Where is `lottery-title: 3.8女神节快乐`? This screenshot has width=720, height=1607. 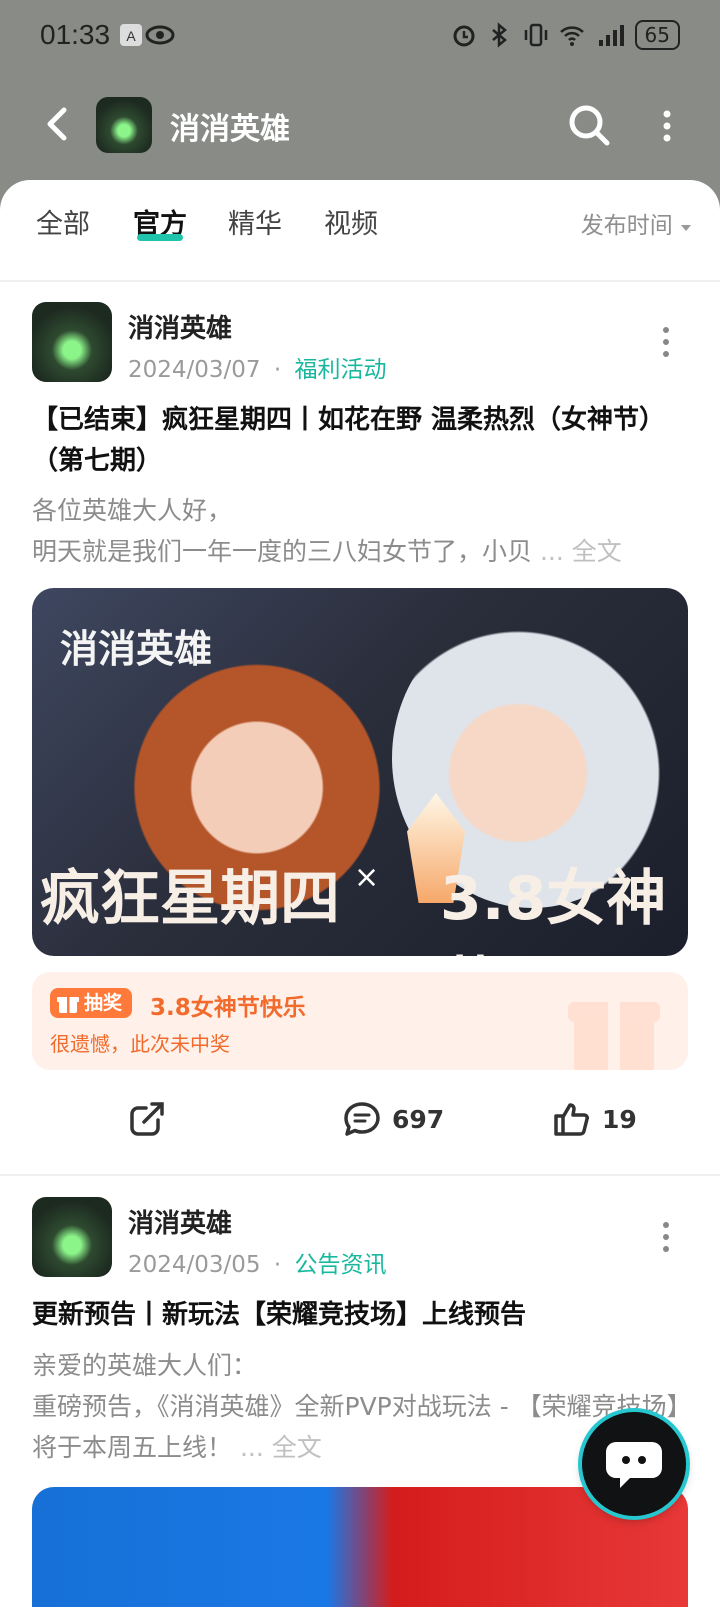 lottery-title: 3.8女神节快乐 is located at coordinates (228, 1008).